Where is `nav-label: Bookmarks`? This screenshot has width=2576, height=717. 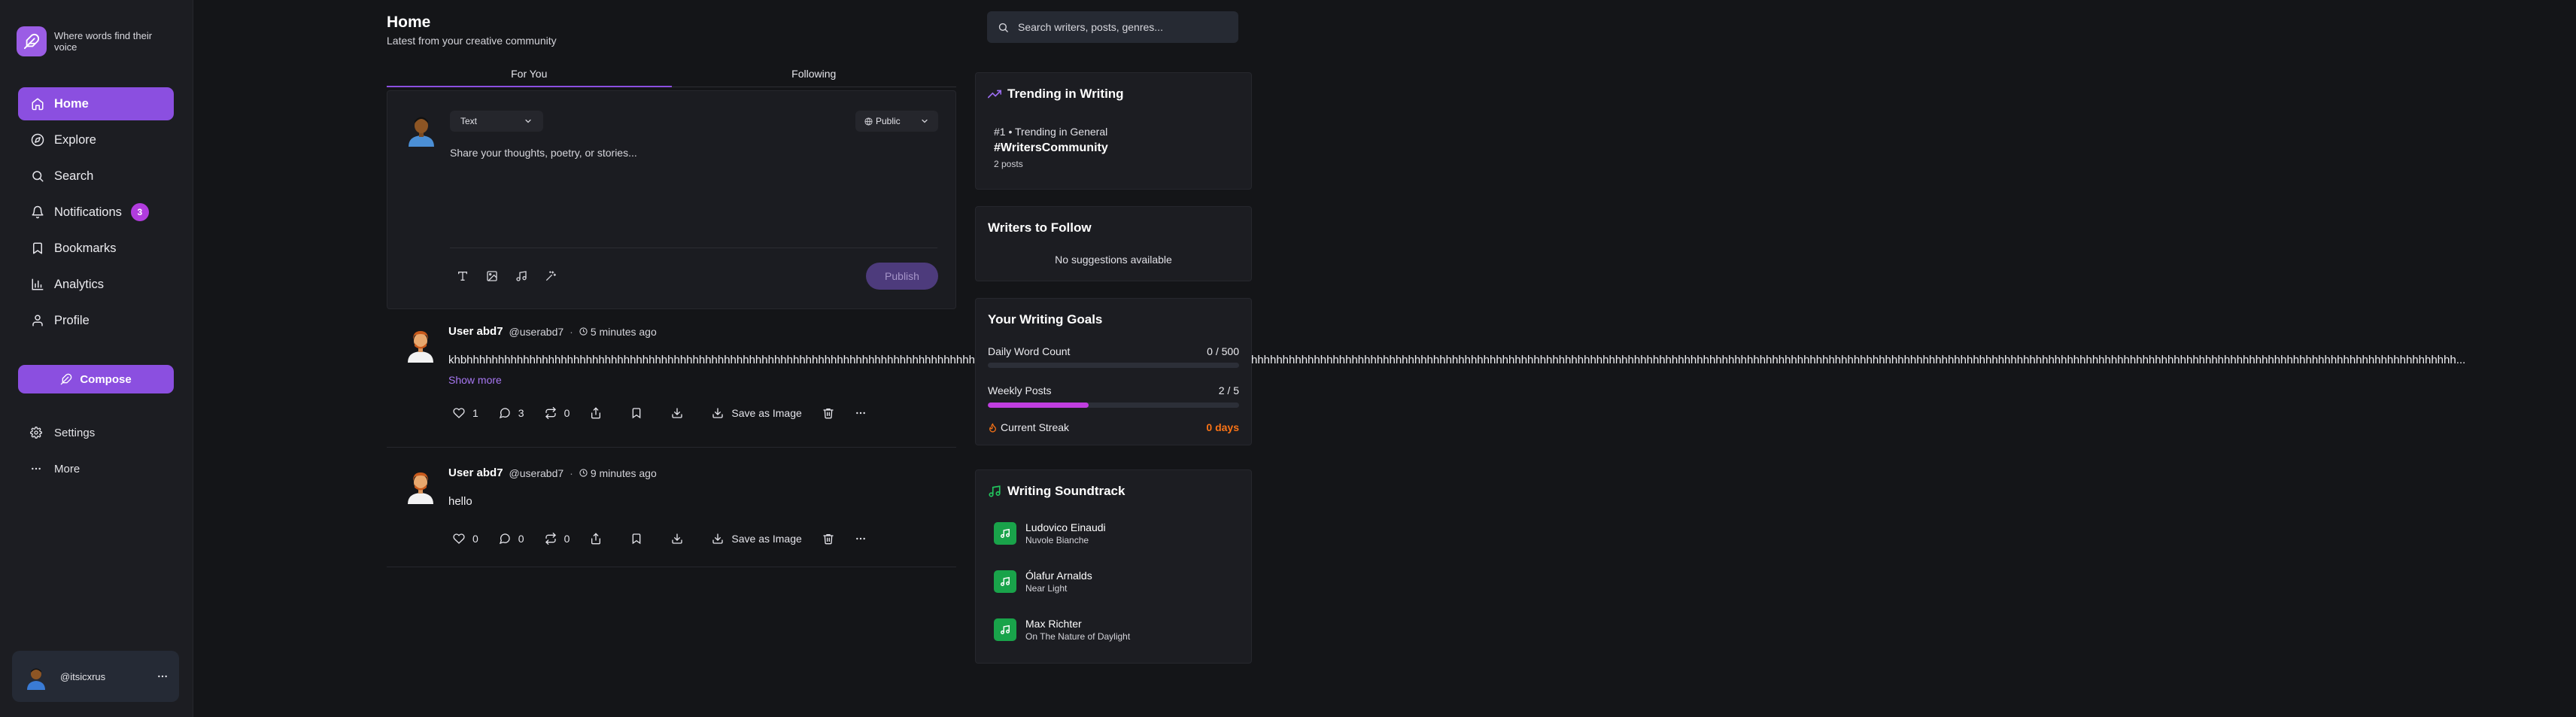
nav-label: Bookmarks is located at coordinates (85, 248).